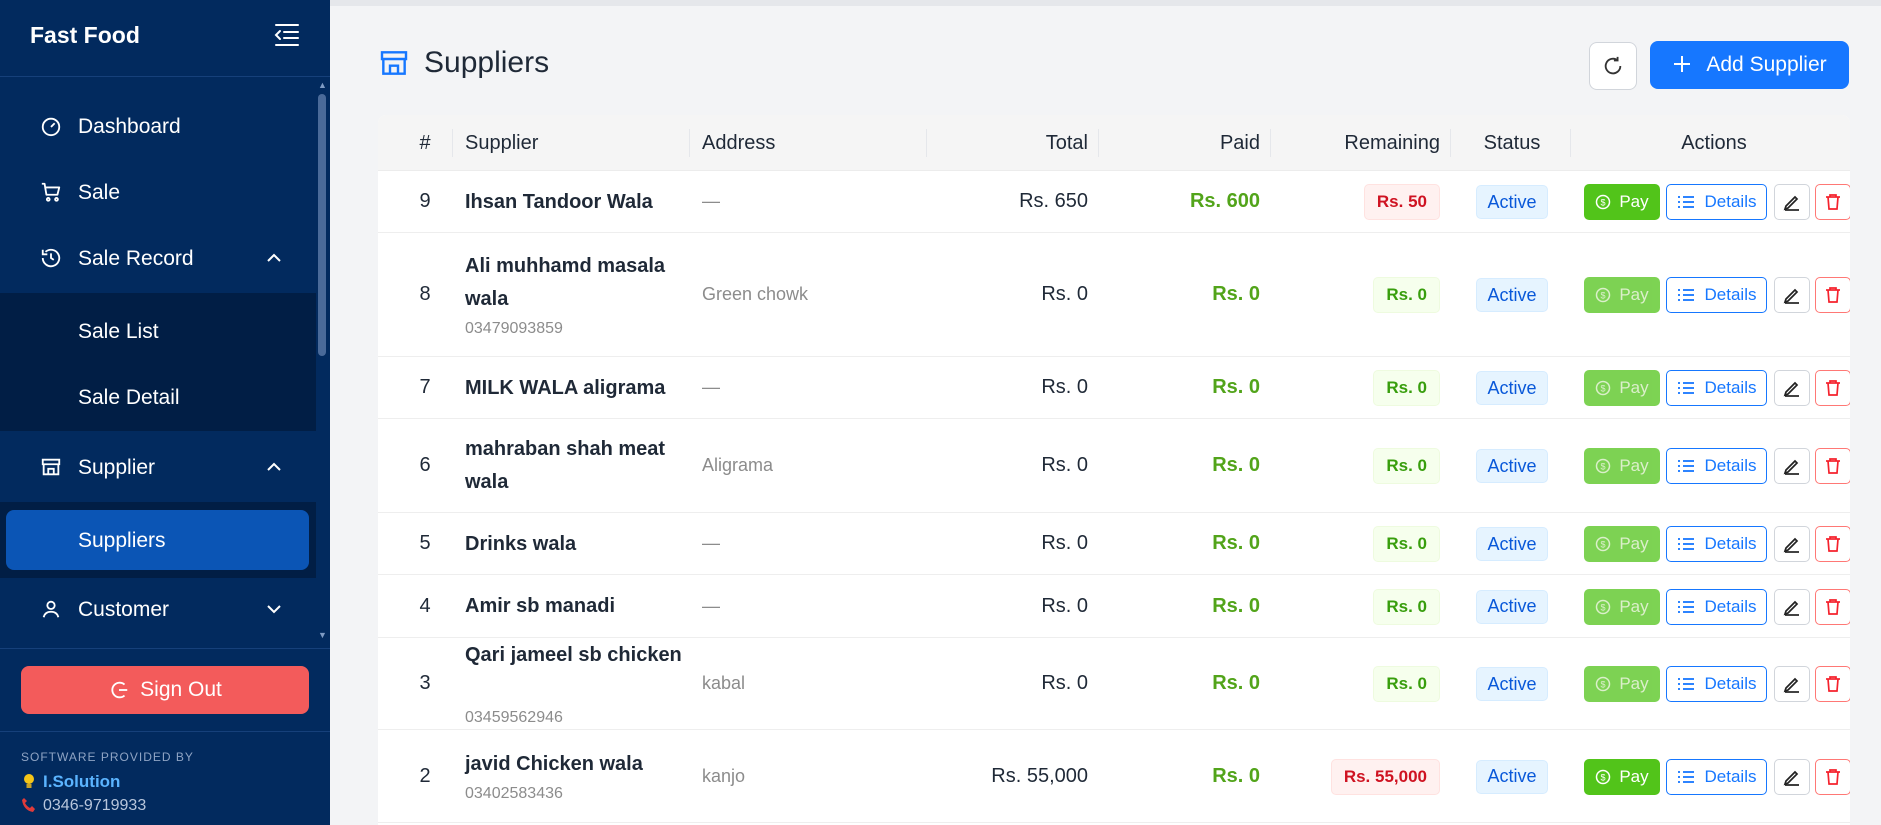  Describe the element at coordinates (1406, 466) in the screenshot. I see `remaining-badge: Rs. 0` at that location.